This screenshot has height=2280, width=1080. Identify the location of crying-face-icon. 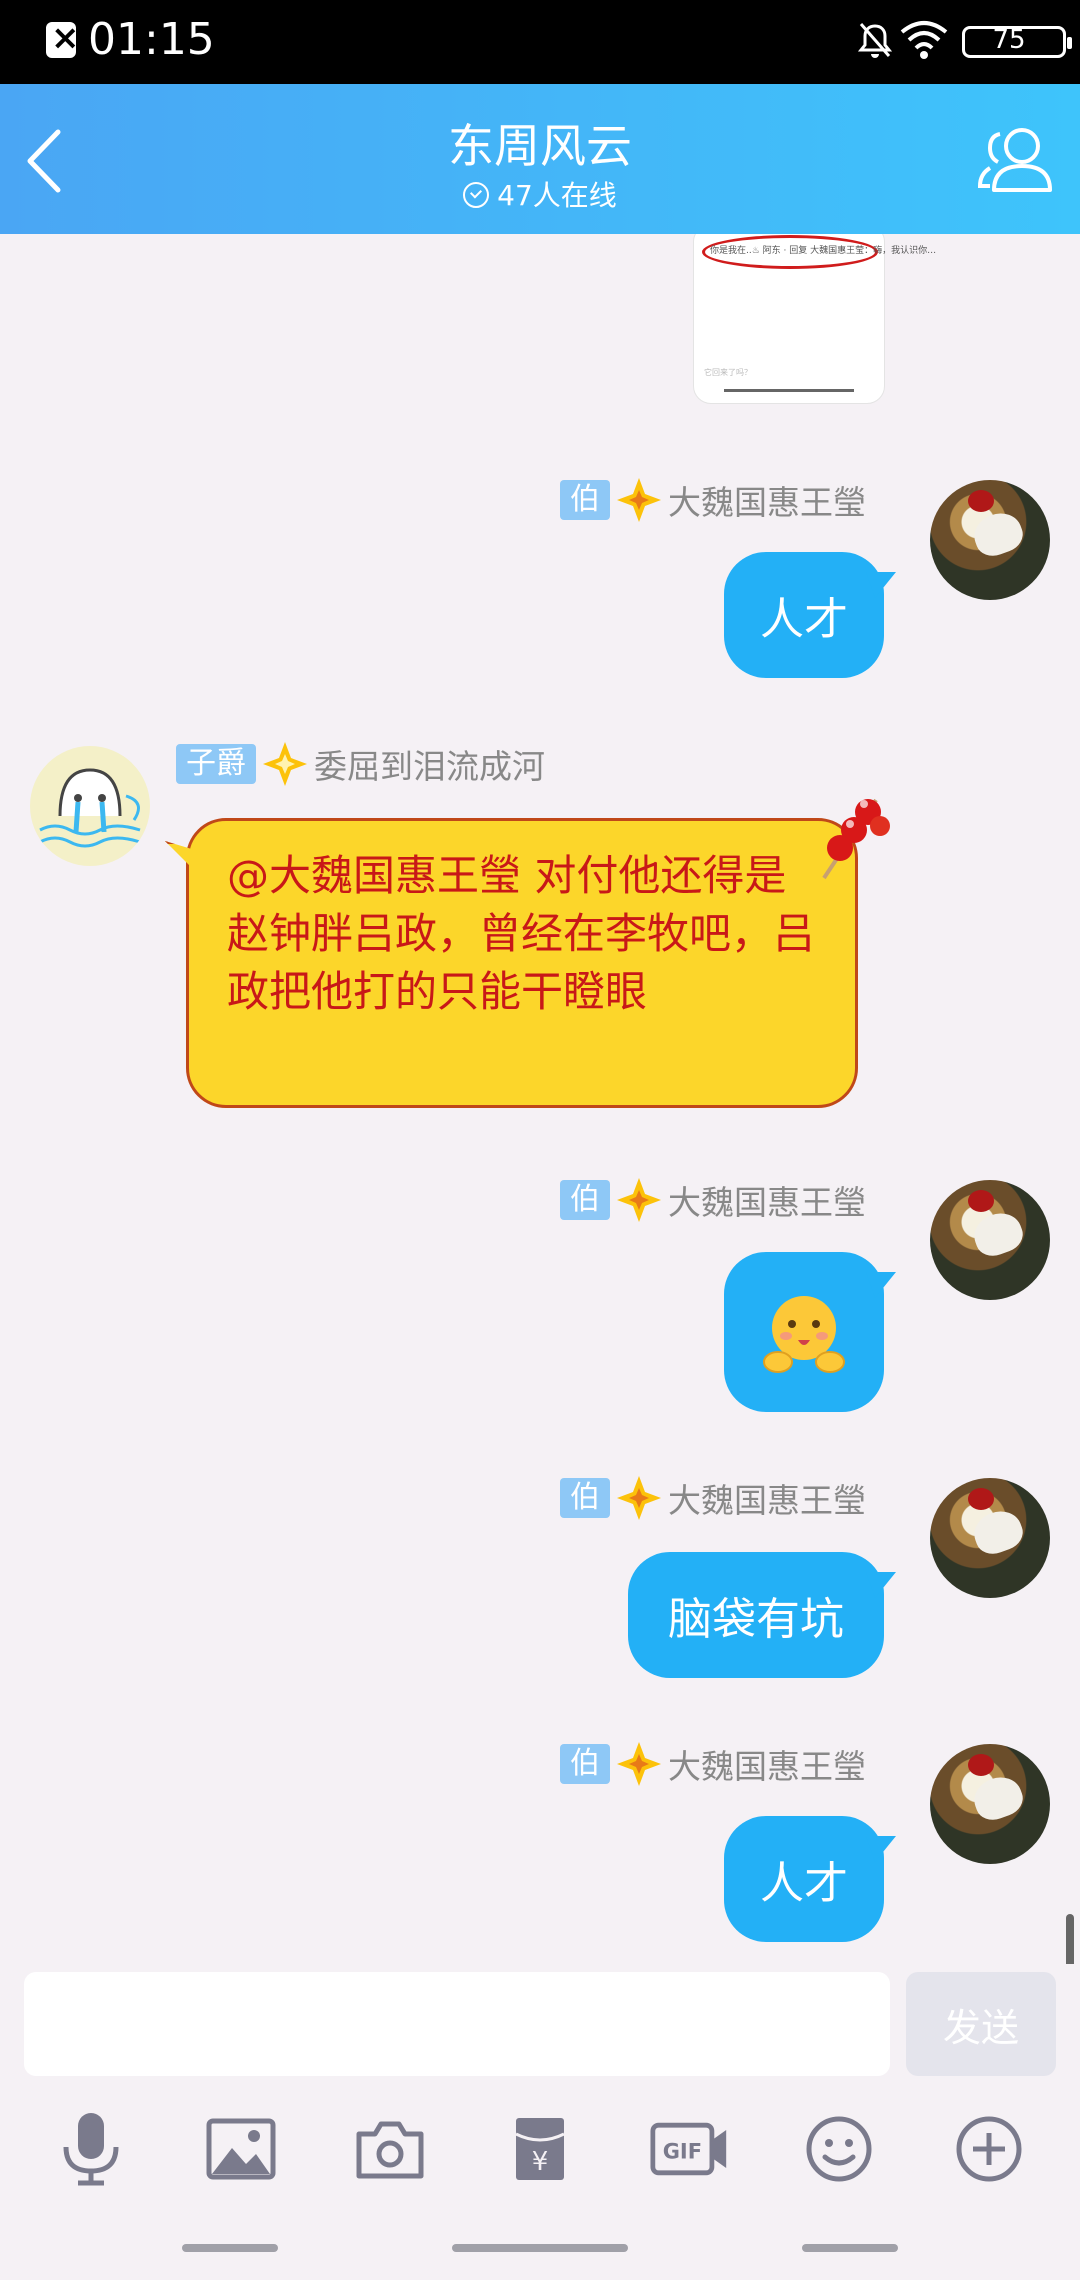
(90, 808).